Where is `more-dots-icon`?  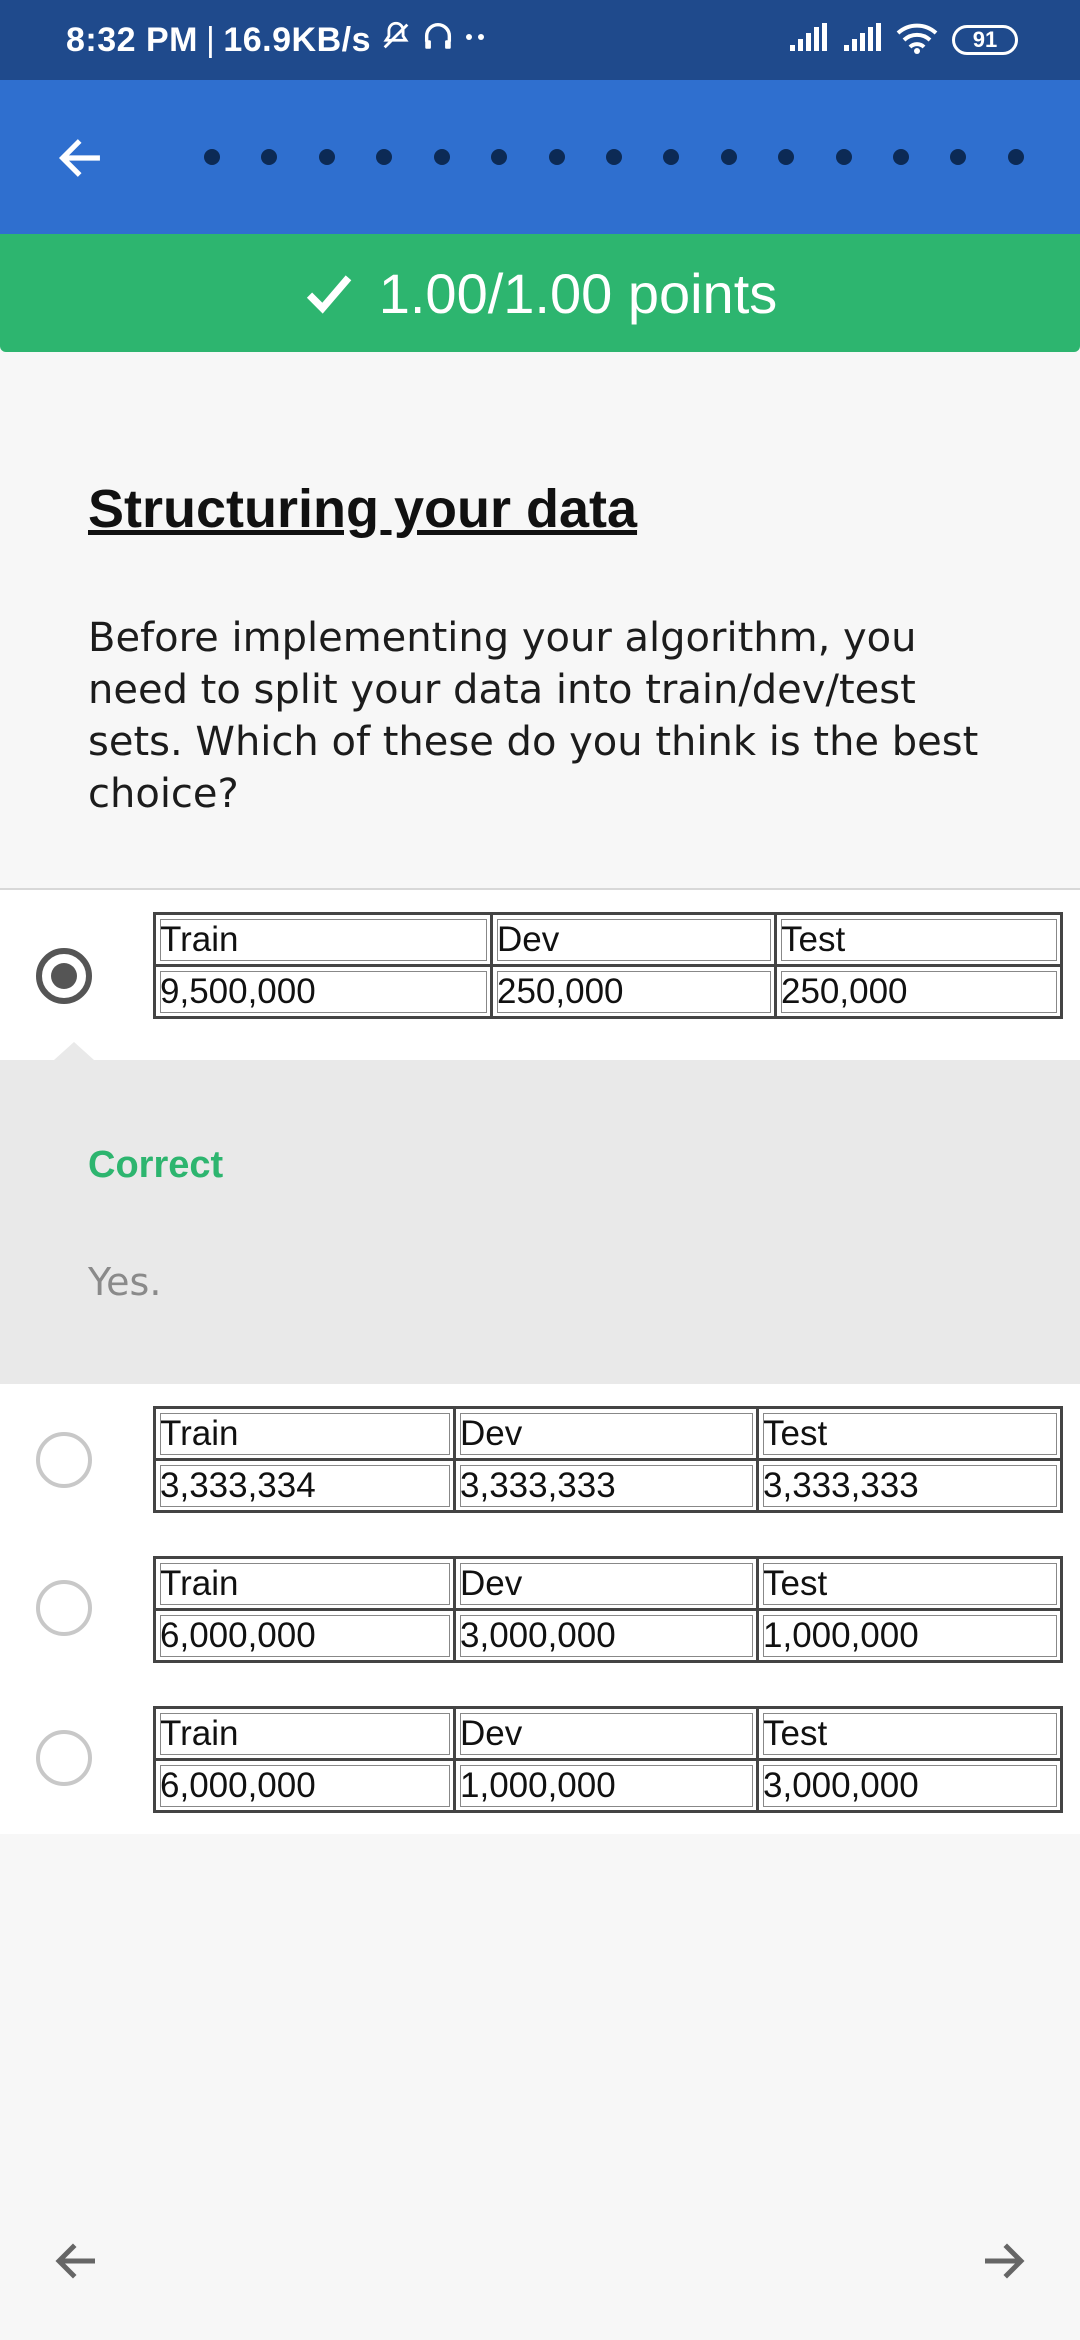
more-dots-icon is located at coordinates (475, 40).